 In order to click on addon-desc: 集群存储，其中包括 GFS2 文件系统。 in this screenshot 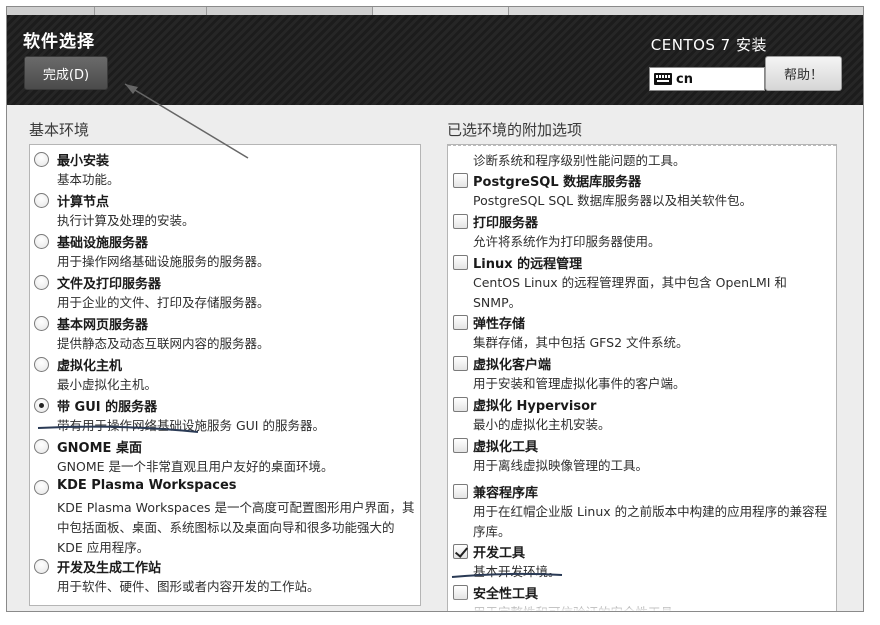, I will do `click(581, 342)`.